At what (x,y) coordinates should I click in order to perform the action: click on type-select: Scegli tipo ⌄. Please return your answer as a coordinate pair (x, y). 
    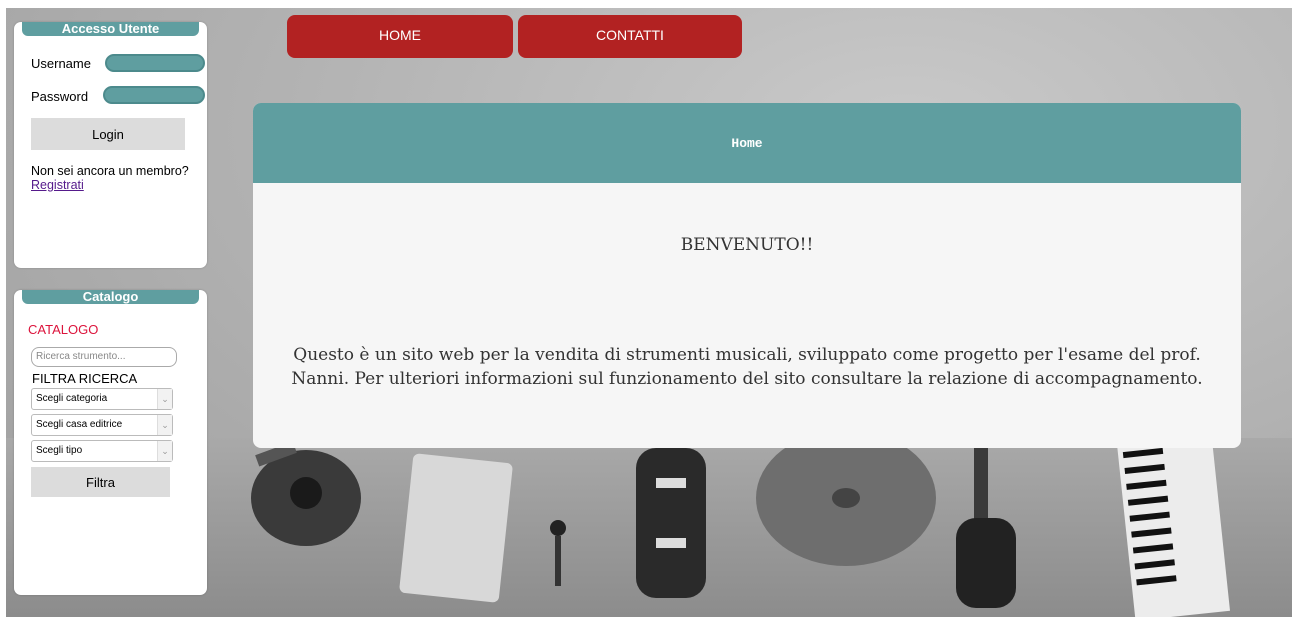
    Looking at the image, I should click on (102, 451).